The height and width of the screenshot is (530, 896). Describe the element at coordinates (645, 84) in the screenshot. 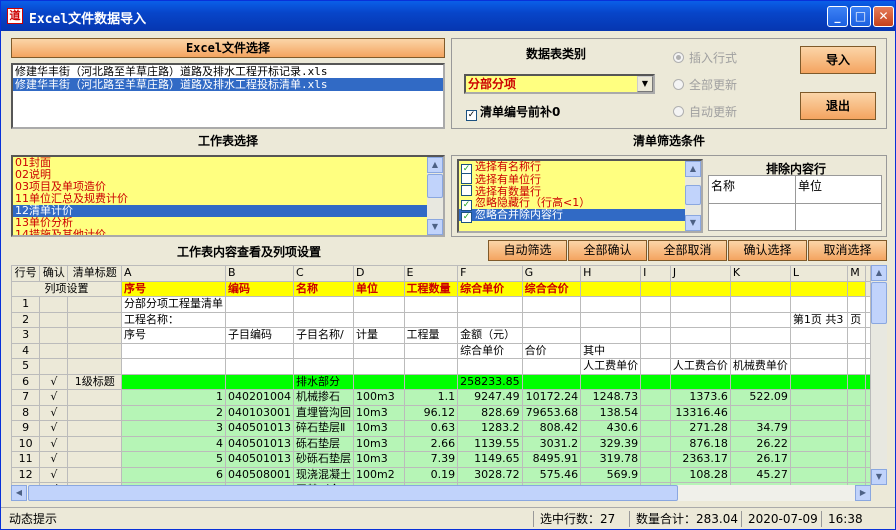

I see `chevron-down-icon: ▼` at that location.